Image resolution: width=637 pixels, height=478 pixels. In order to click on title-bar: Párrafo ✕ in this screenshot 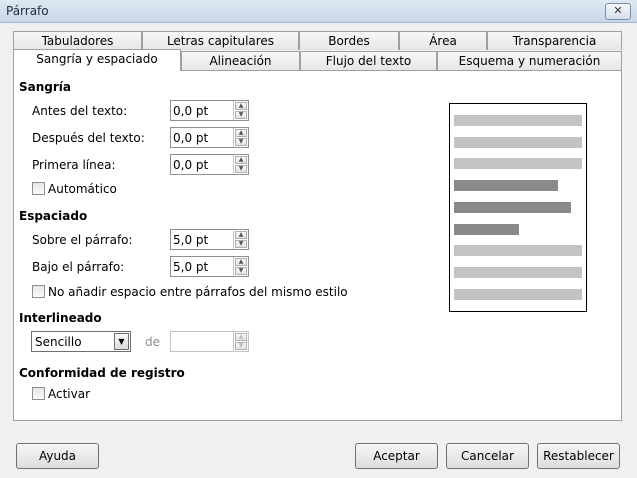, I will do `click(318, 11)`.